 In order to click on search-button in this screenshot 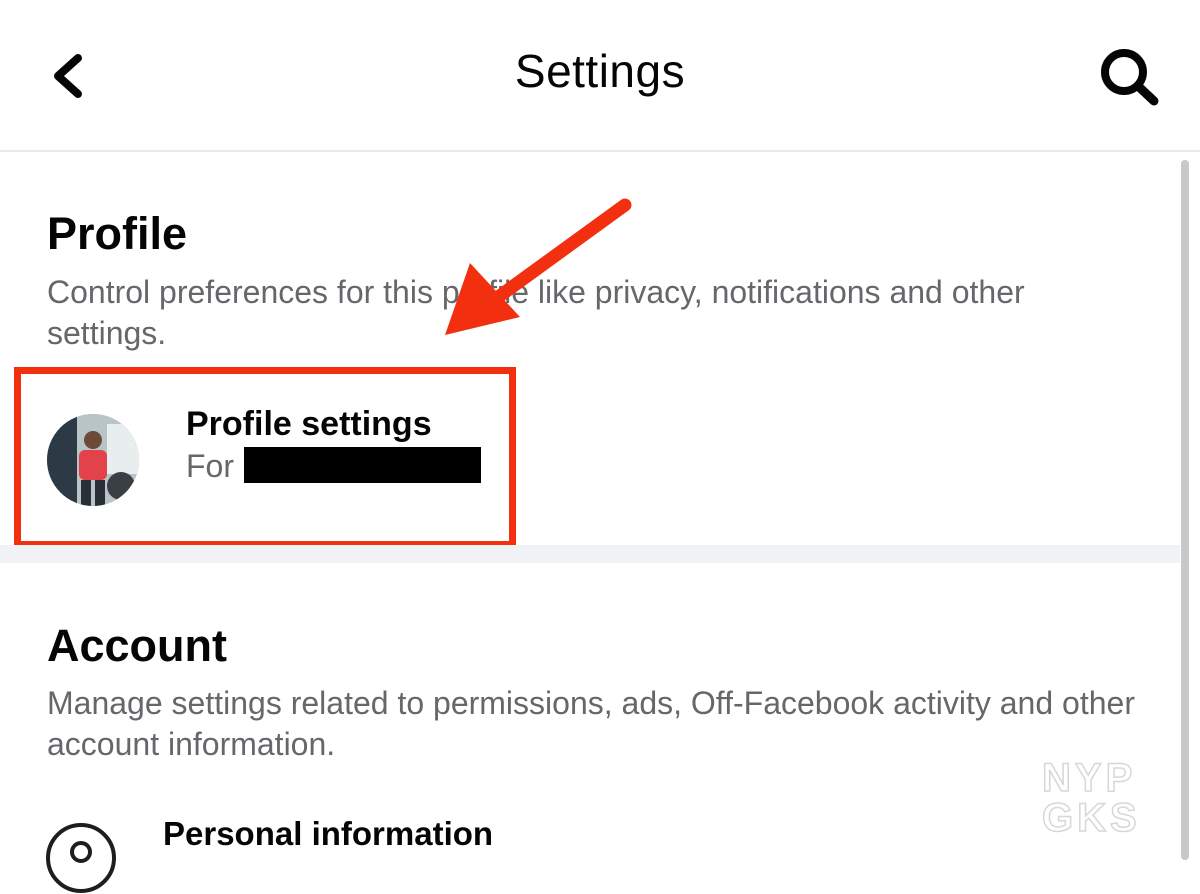, I will do `click(1130, 77)`.